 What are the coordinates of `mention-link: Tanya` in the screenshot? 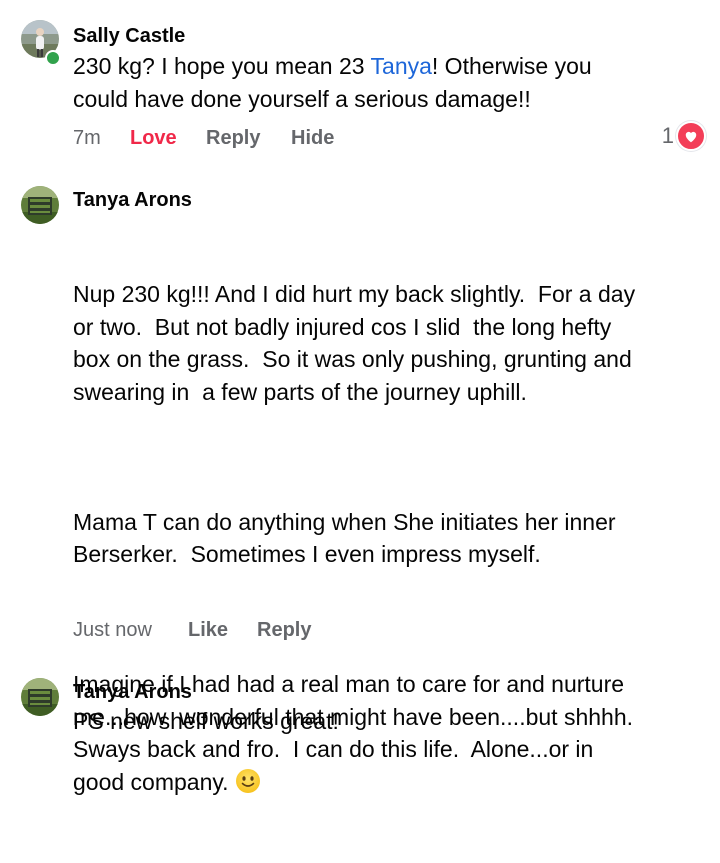 It's located at (401, 66).